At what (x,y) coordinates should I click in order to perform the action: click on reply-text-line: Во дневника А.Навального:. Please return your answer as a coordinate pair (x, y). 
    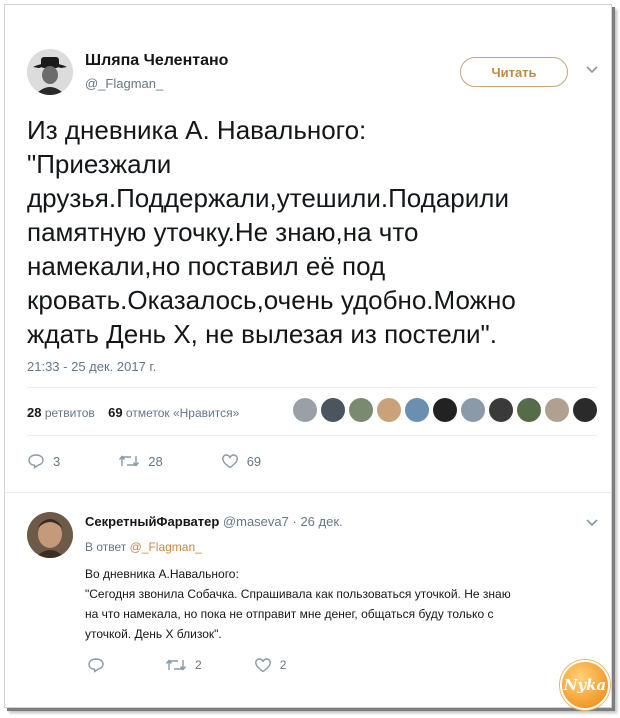
    Looking at the image, I should click on (162, 574).